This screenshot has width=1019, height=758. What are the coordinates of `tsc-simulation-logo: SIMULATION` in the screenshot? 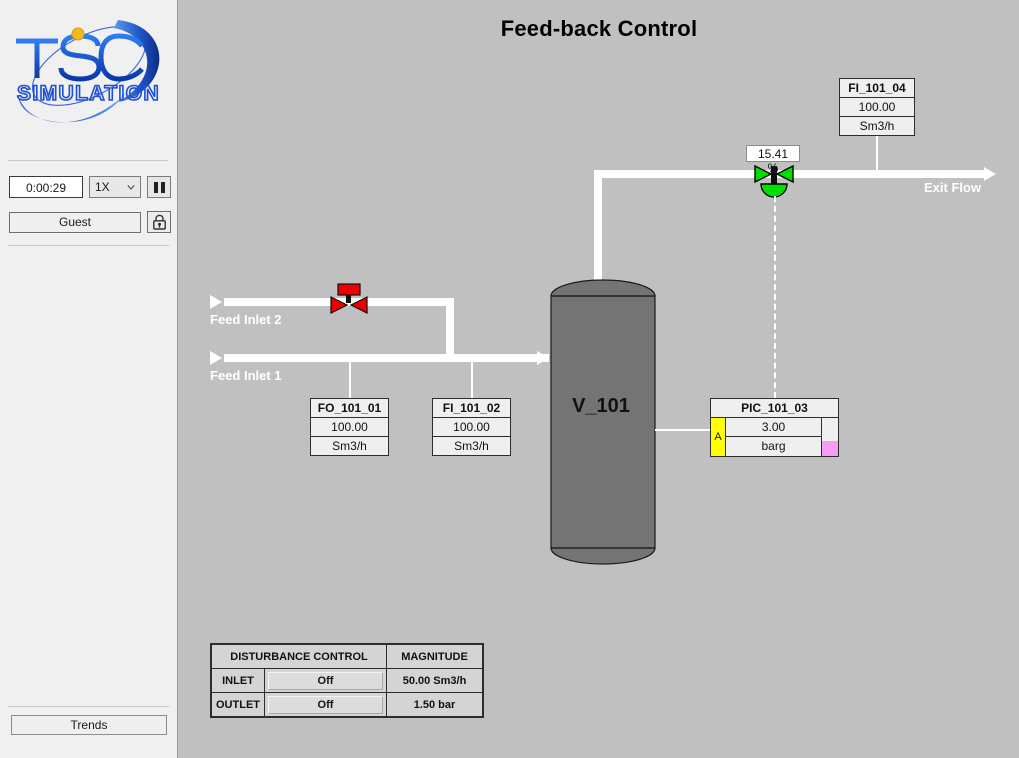 It's located at (88, 76).